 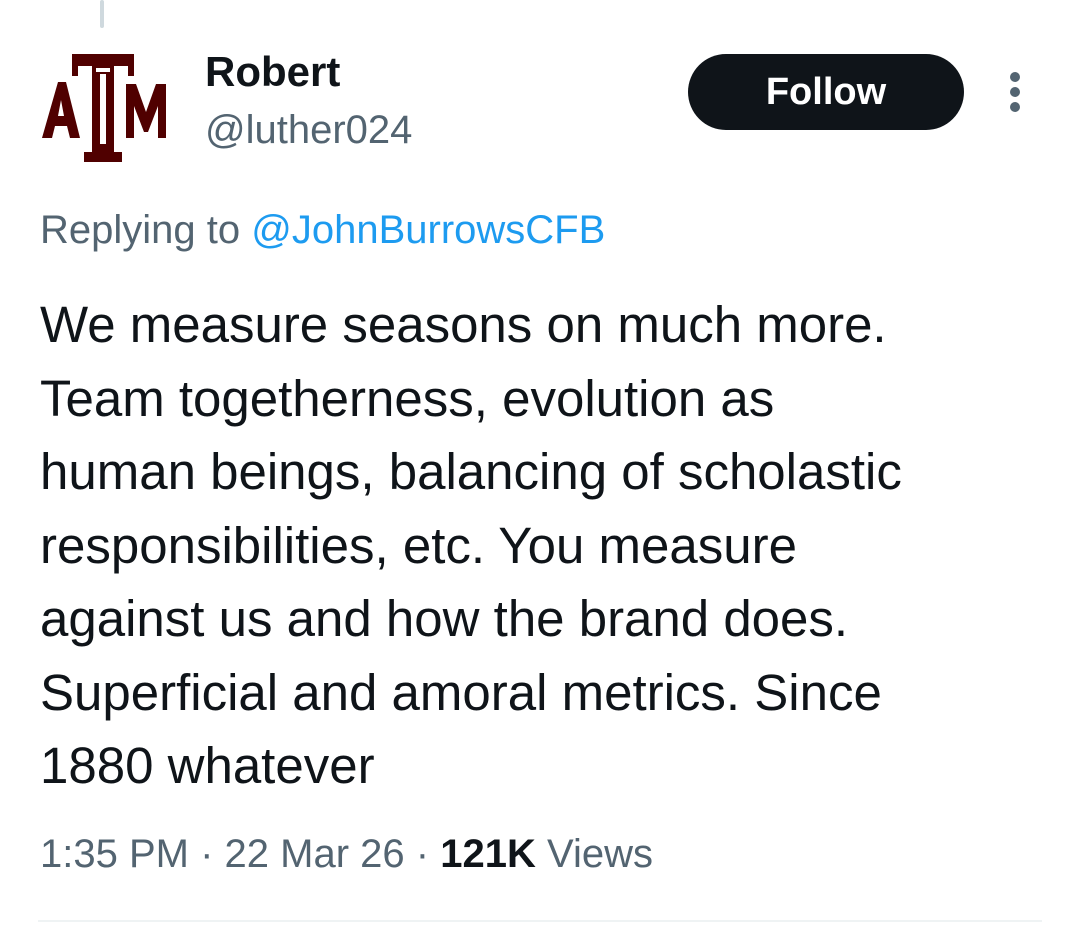 I want to click on follow-button: Follow, so click(x=826, y=92).